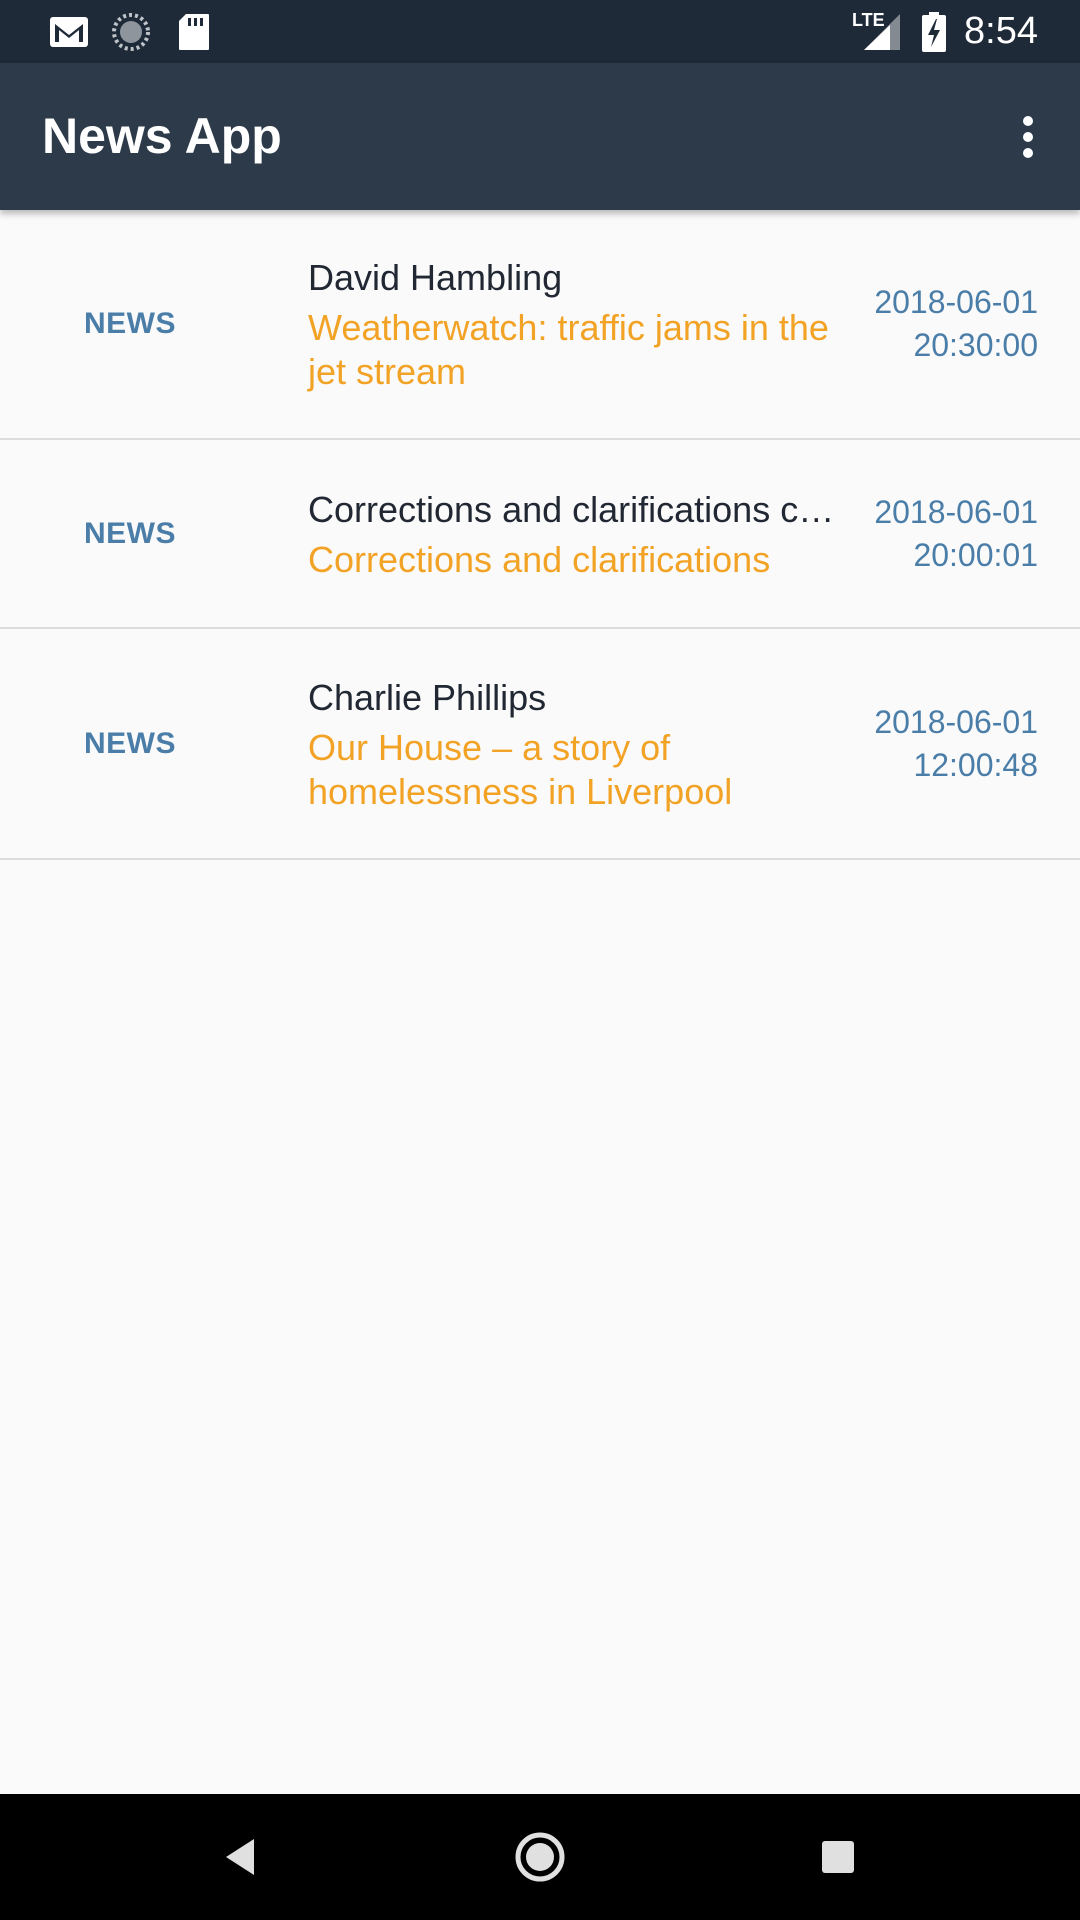 Image resolution: width=1080 pixels, height=1920 pixels. I want to click on publish-date-time: 20:30:00, so click(975, 345).